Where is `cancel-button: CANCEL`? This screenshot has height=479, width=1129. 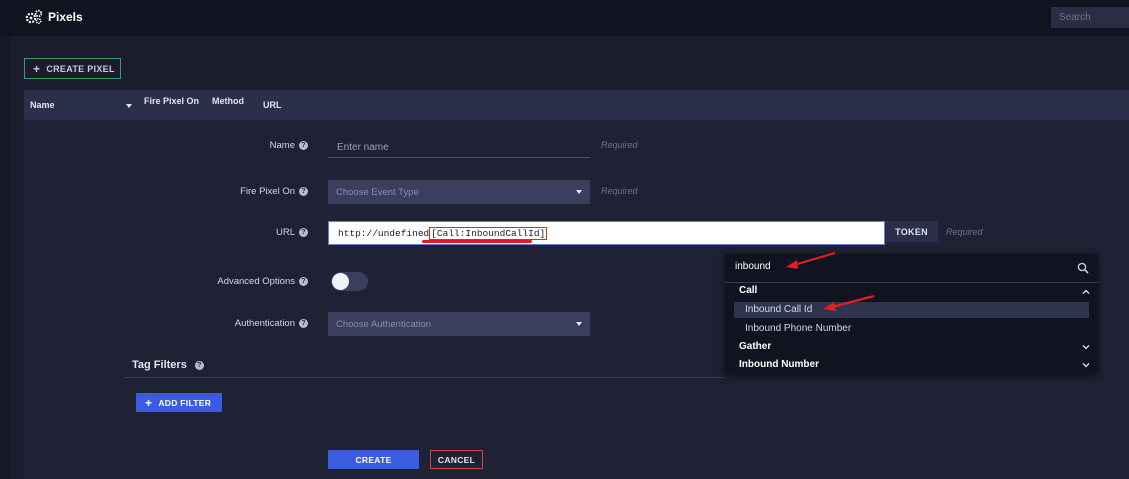 cancel-button: CANCEL is located at coordinates (456, 459).